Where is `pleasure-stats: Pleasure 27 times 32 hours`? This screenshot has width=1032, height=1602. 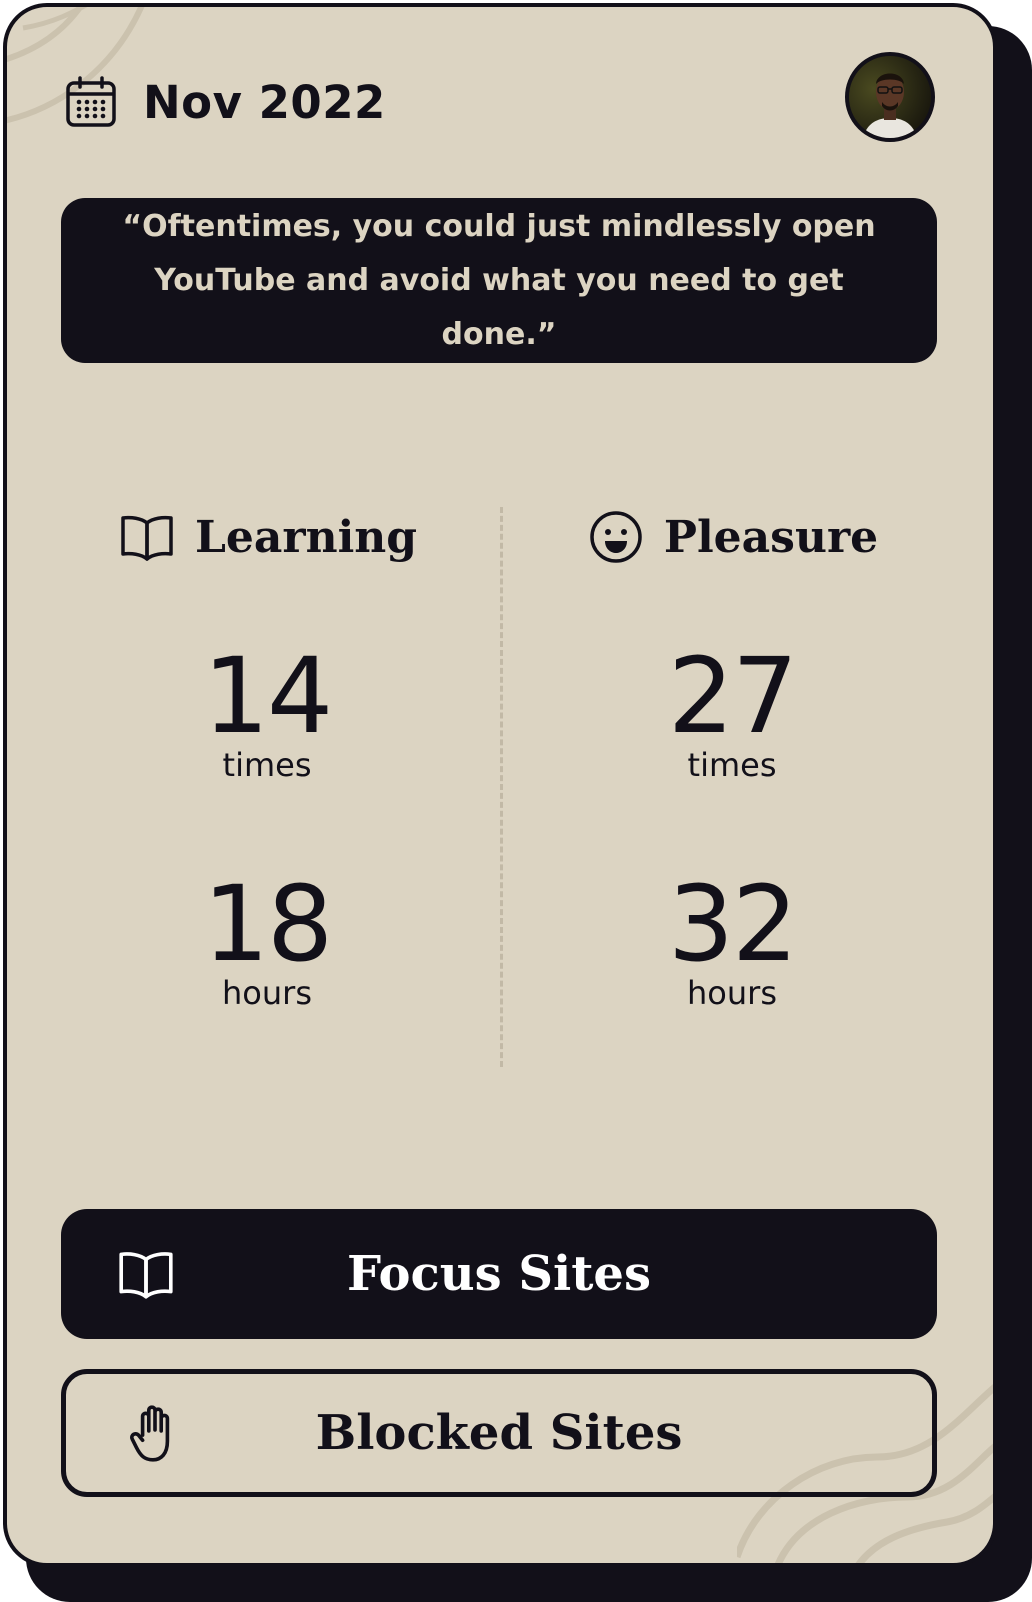
pleasure-stats: Pleasure 27 times 32 hours is located at coordinates (732, 755).